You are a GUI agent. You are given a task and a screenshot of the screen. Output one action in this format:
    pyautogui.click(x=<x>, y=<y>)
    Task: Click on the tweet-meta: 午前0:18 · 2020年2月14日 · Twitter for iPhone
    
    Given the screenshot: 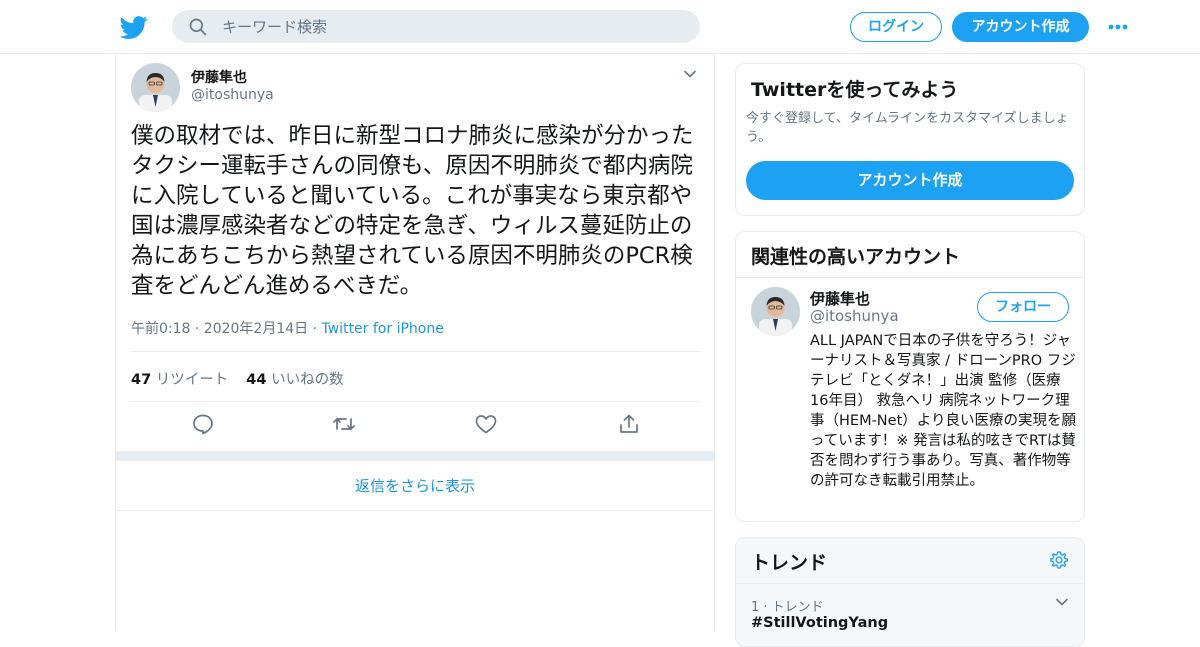 What is the action you would take?
    pyautogui.click(x=287, y=328)
    